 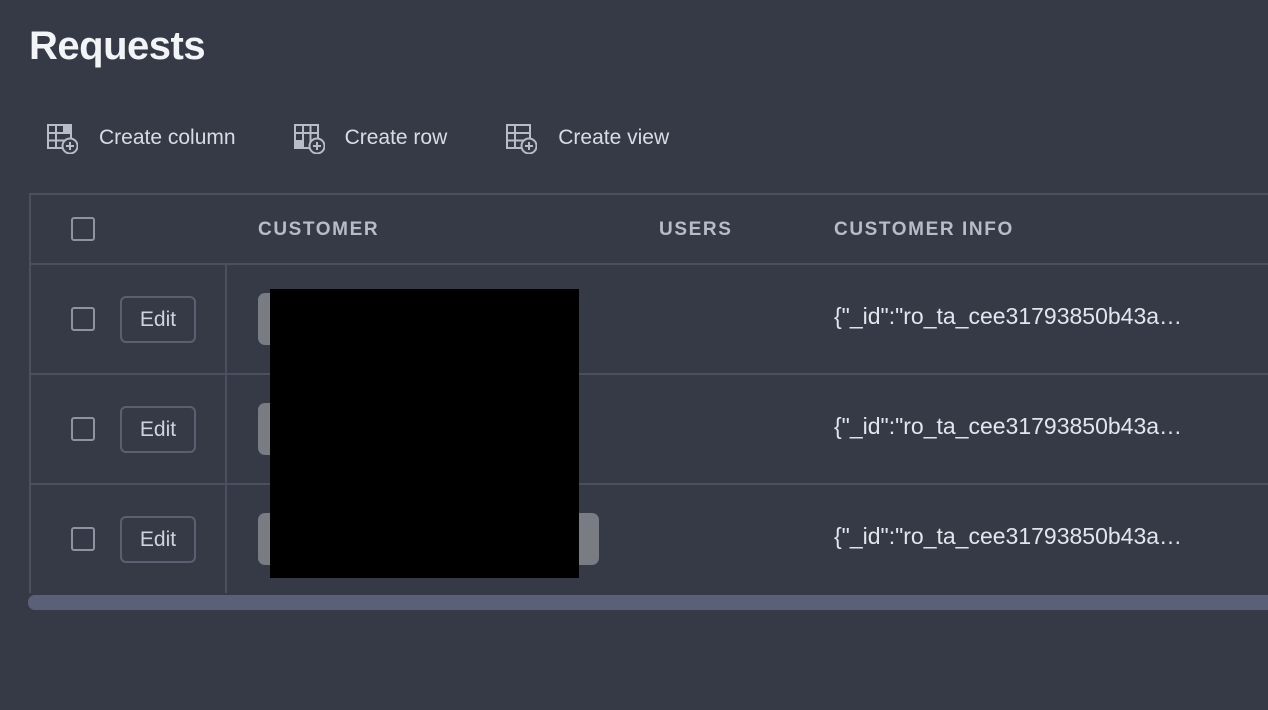 What do you see at coordinates (117, 46) in the screenshot?
I see `page-title: Requests` at bounding box center [117, 46].